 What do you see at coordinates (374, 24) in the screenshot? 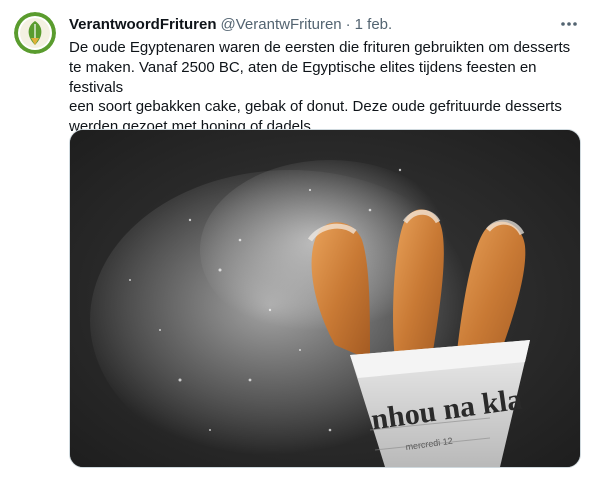
I see `tweet-date: 1 feb.` at bounding box center [374, 24].